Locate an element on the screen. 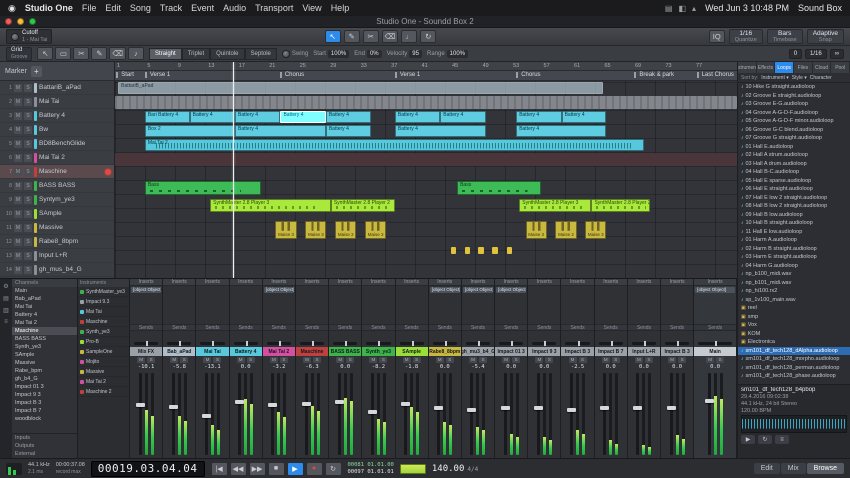 The height and width of the screenshot is (478, 850). main-time-display: 00019.03.04.04 is located at coordinates (147, 468).